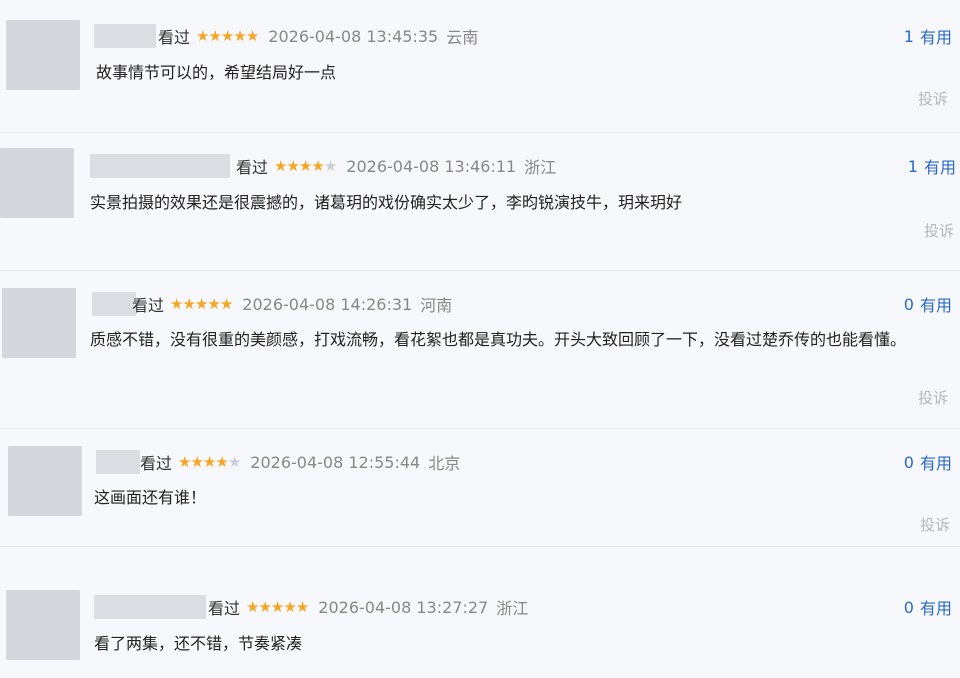 This screenshot has width=960, height=678. I want to click on comment-time: 2026-04-08 13:27:27, so click(403, 607).